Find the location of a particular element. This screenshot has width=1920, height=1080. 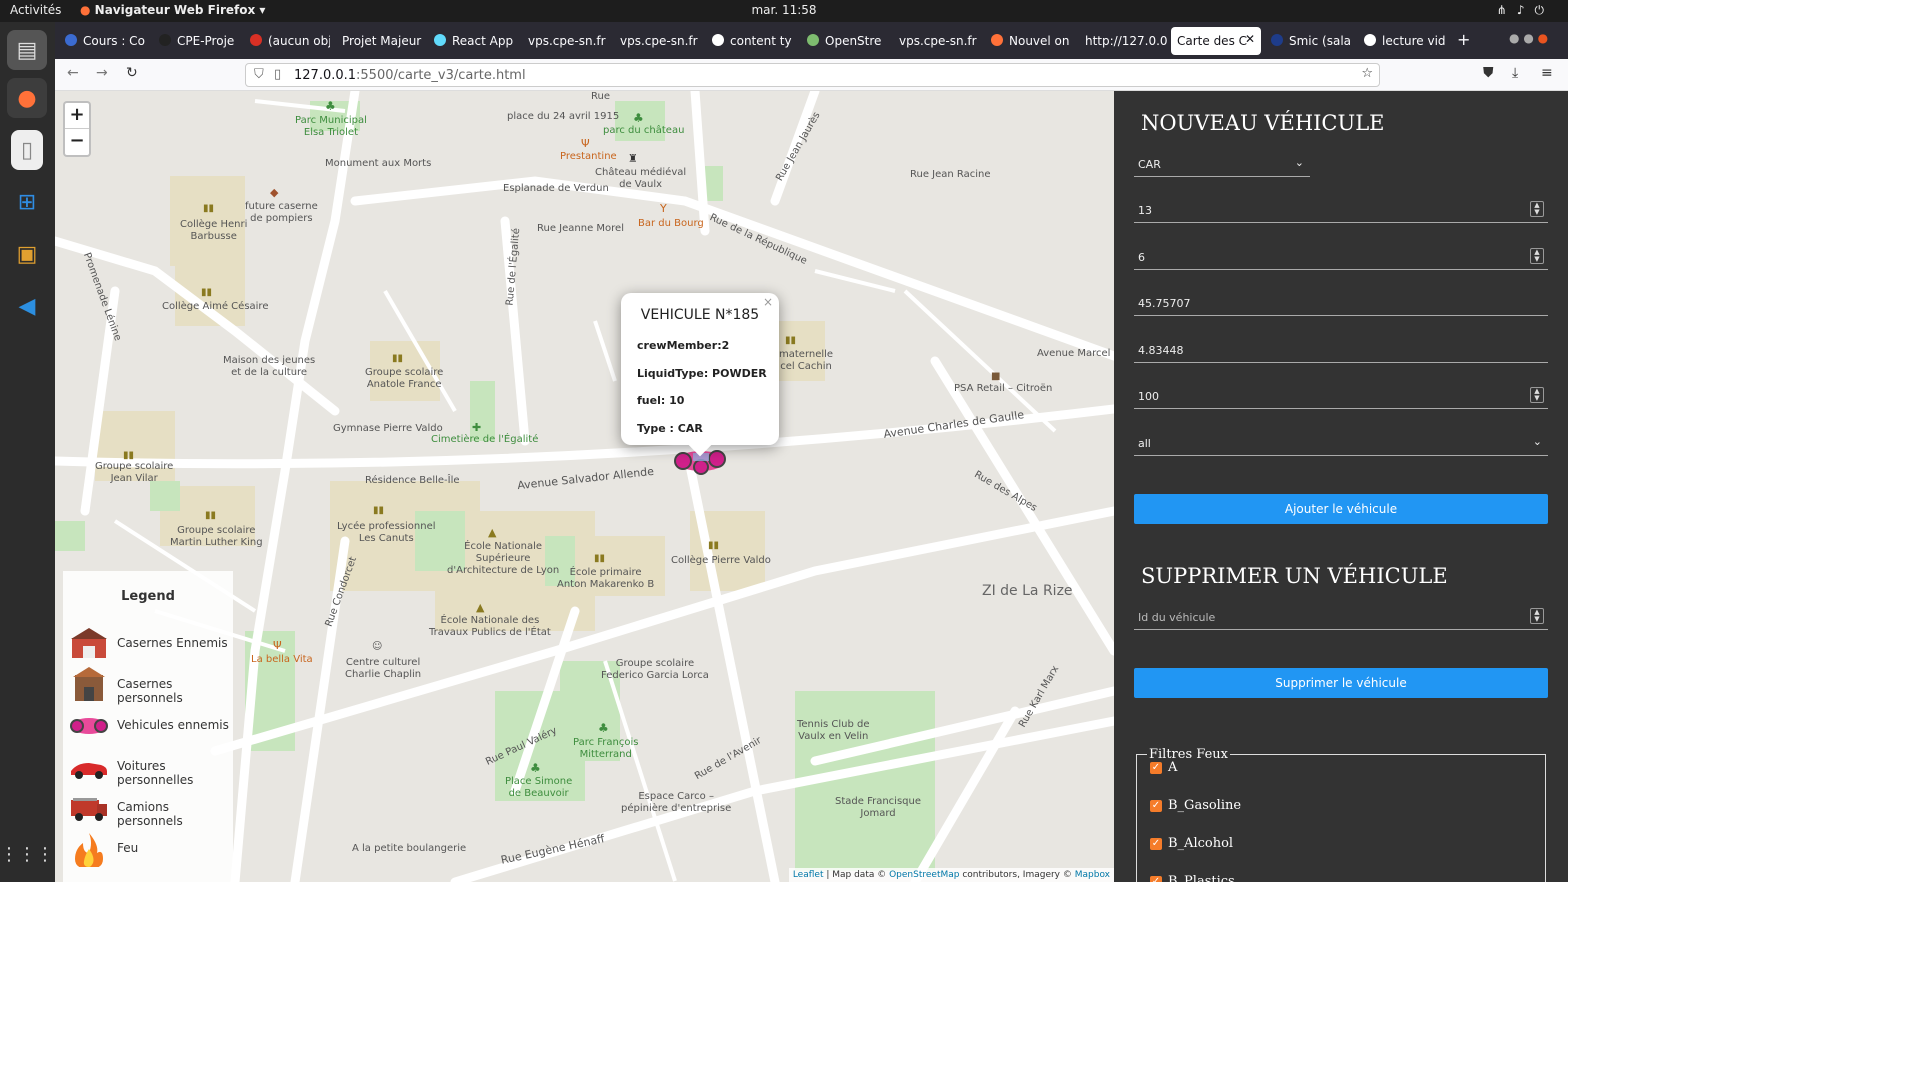

clock: mar. 11:58 is located at coordinates (783, 10).